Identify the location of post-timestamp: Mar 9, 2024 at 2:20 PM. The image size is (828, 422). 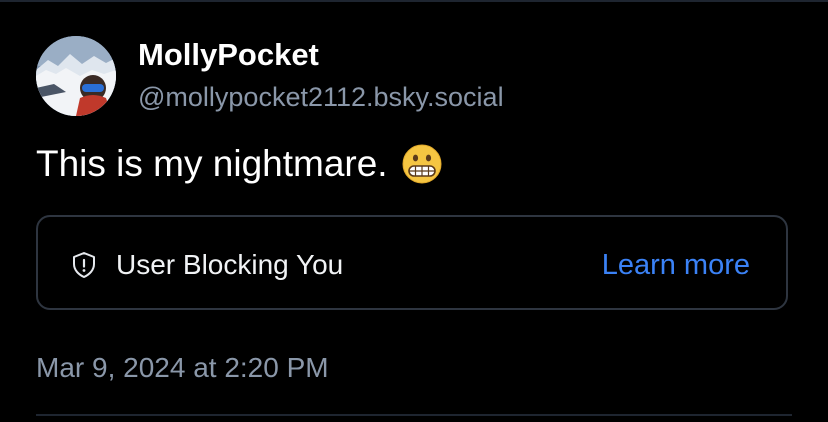
(182, 367).